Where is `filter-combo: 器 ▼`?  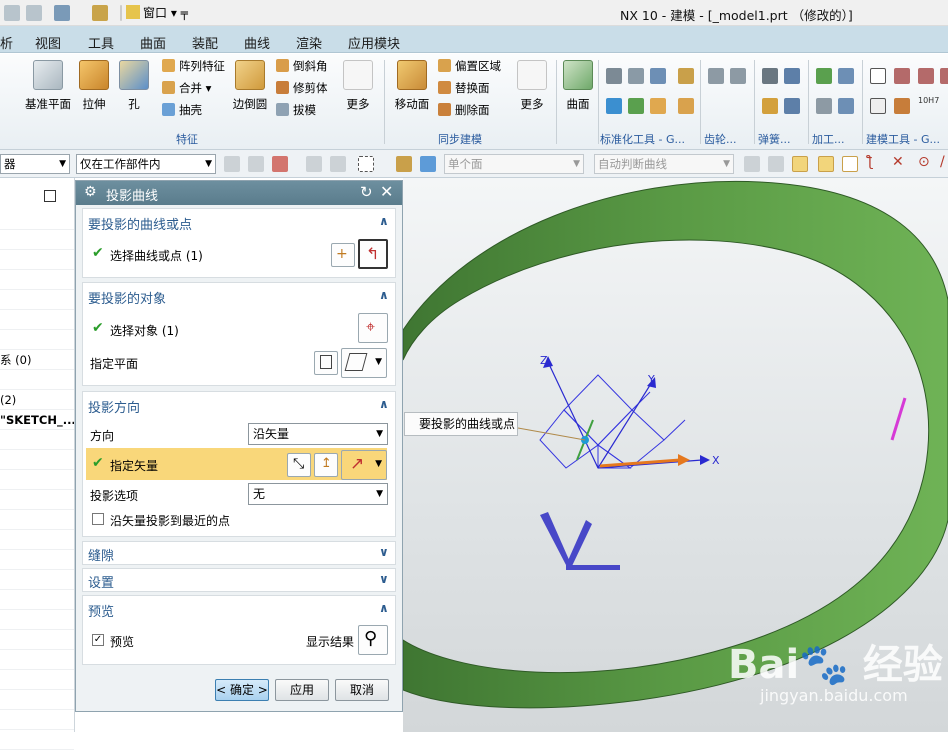
filter-combo: 器 ▼ is located at coordinates (35, 164).